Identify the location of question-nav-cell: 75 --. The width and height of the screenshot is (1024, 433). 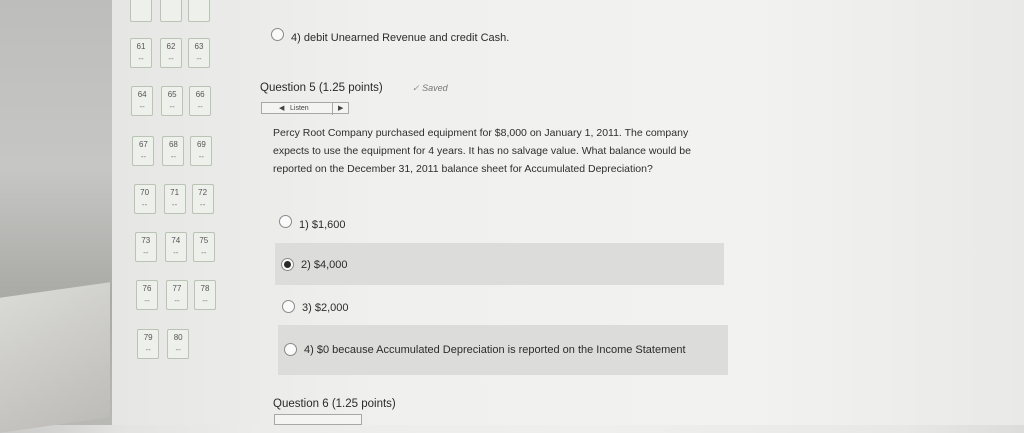
(203, 247).